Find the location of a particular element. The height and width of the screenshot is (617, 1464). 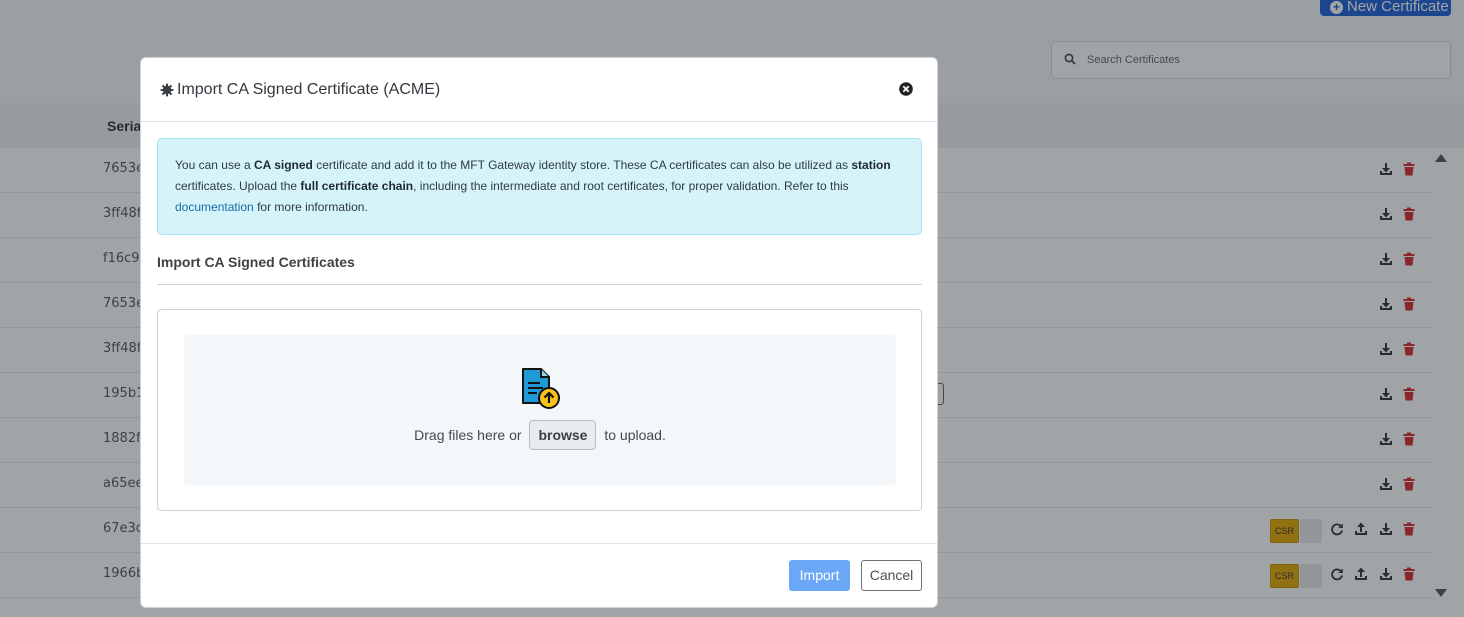

file-dropzone: Drag files here or browse to upload. is located at coordinates (540, 410).